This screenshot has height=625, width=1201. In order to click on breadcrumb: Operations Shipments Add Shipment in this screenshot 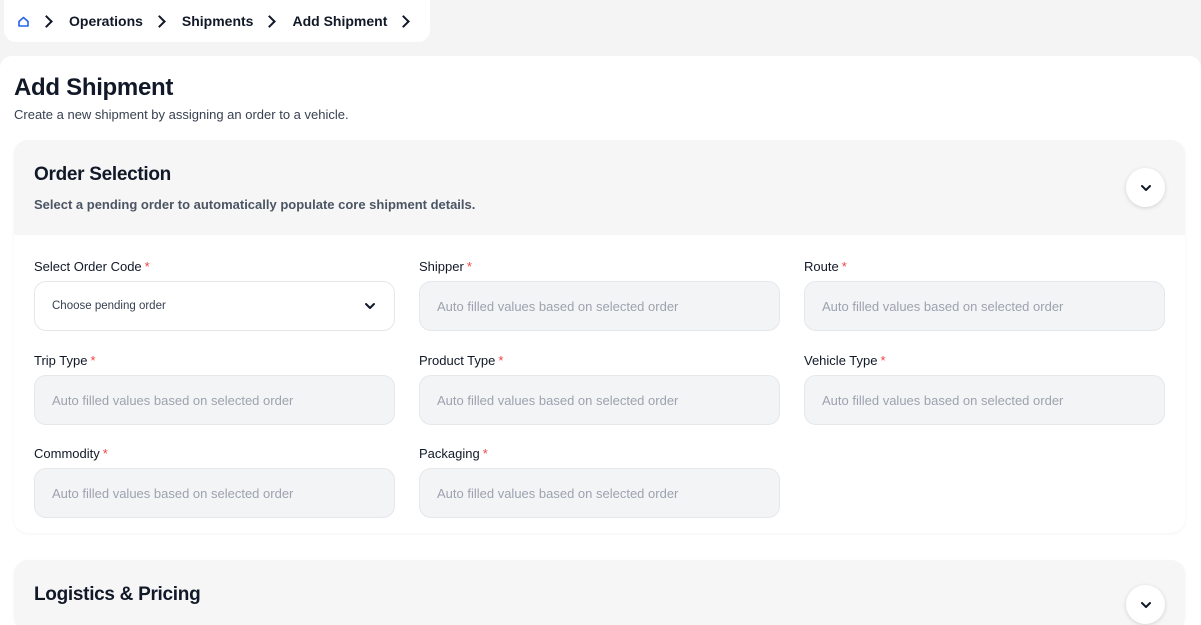, I will do `click(217, 21)`.